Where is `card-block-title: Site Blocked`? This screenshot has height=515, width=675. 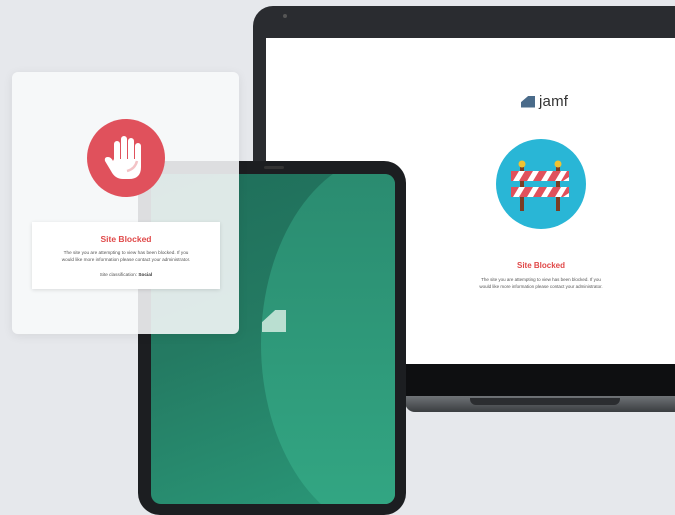 card-block-title: Site Blocked is located at coordinates (126, 239).